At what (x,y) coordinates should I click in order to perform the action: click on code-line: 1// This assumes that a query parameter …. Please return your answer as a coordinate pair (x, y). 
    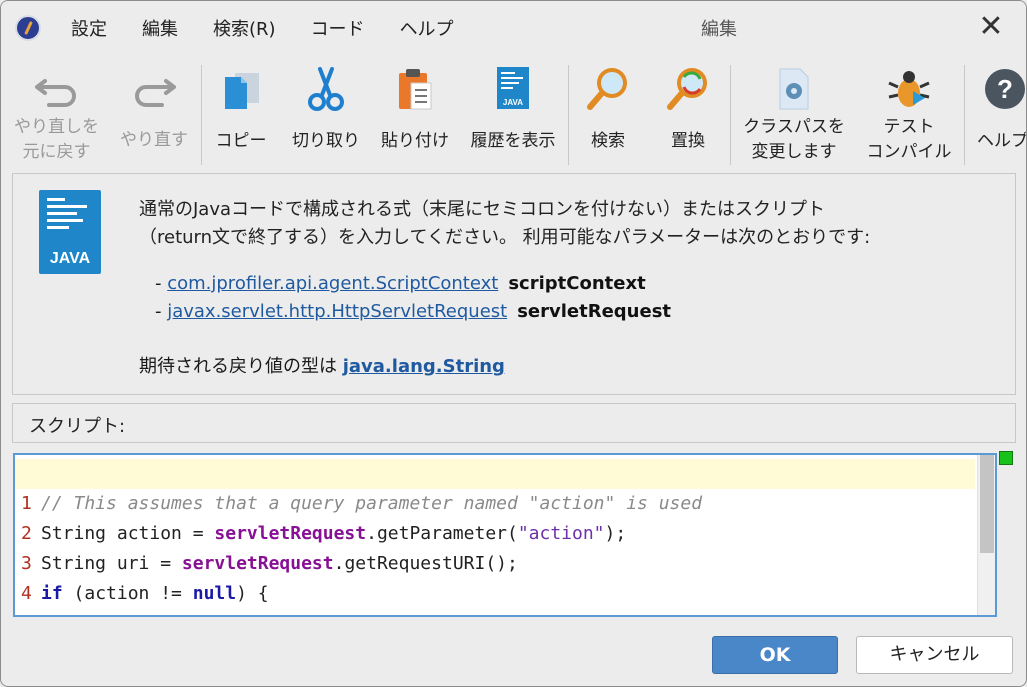
    Looking at the image, I should click on (495, 486).